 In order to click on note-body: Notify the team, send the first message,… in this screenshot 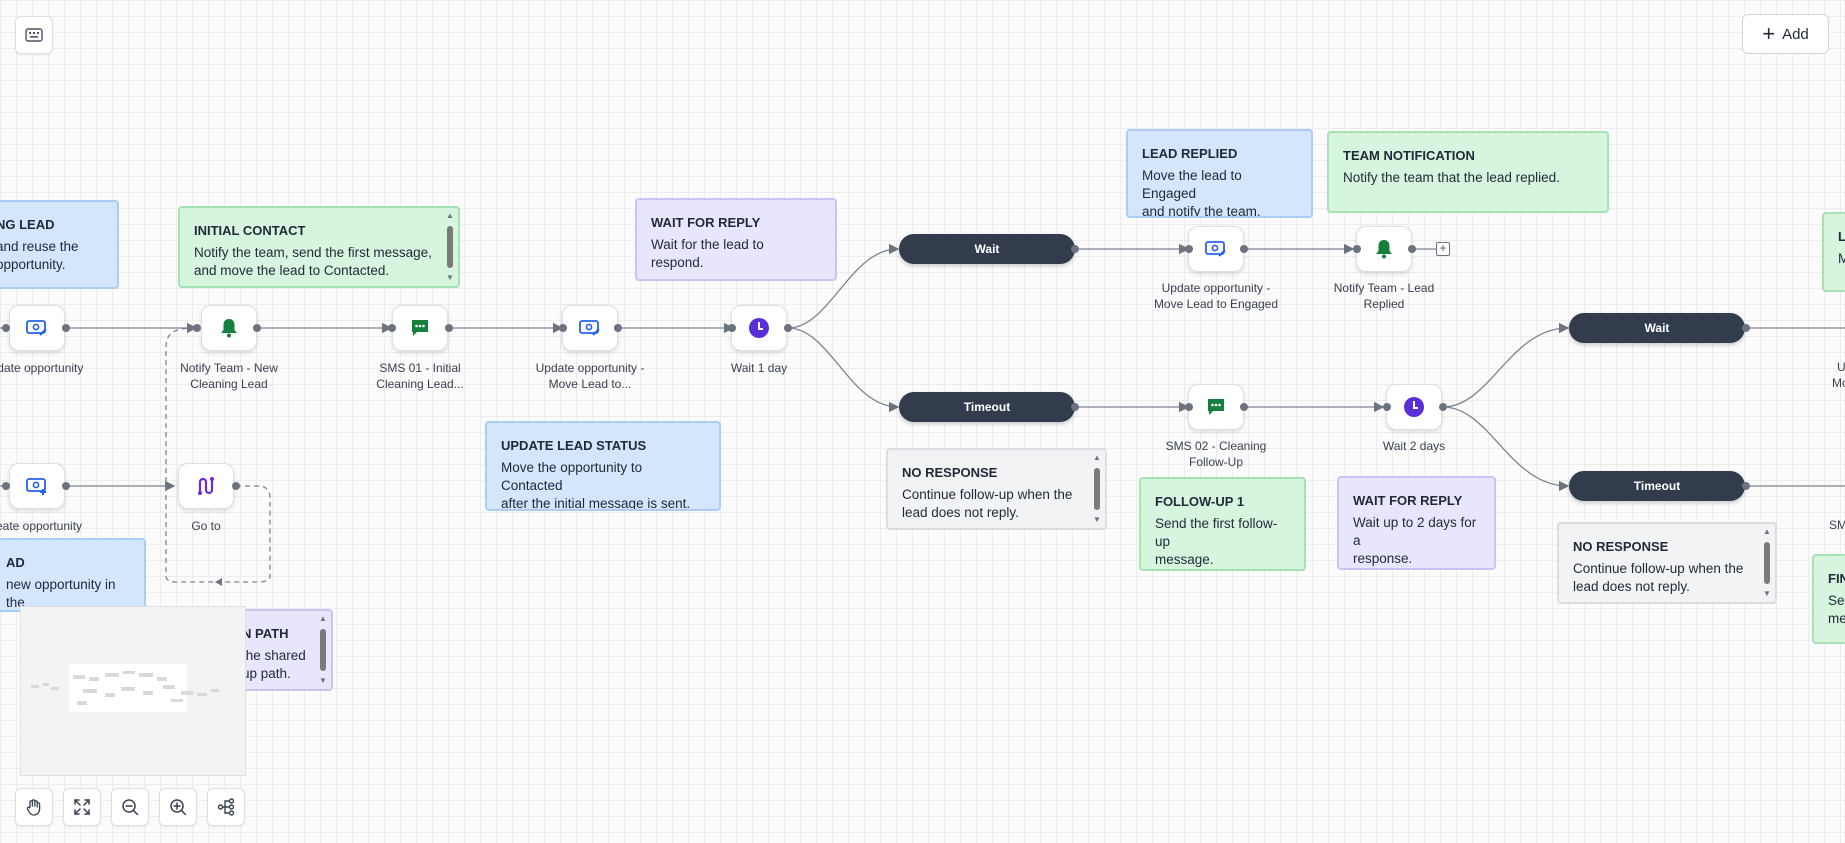, I will do `click(313, 261)`.